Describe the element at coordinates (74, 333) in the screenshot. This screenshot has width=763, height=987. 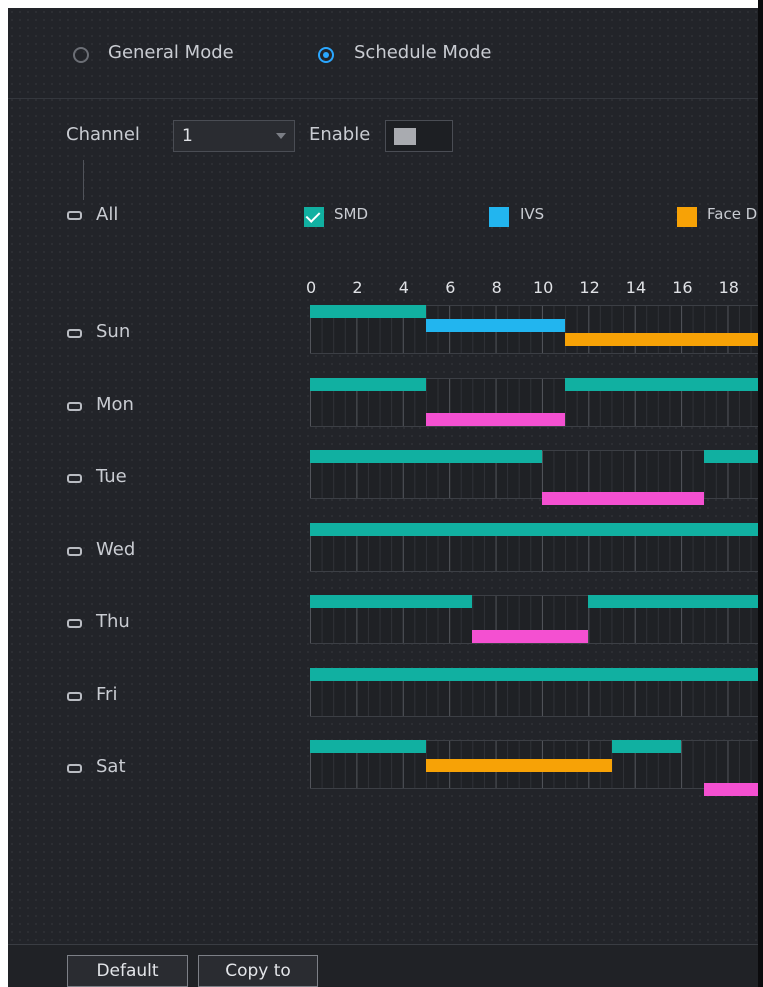
I see `day-select-icon-sun` at that location.